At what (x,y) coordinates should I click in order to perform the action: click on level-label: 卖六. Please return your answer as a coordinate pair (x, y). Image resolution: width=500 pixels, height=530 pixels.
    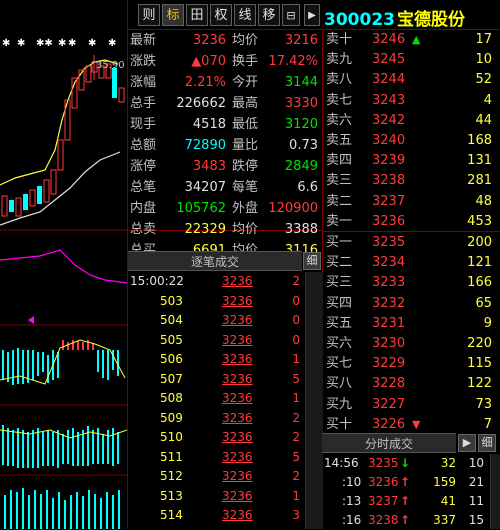
    Looking at the image, I should click on (339, 120).